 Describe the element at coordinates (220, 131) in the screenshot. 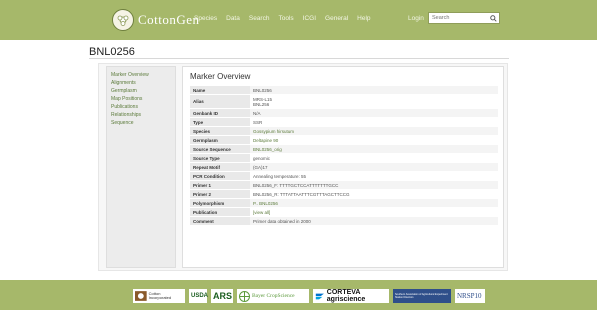

I see `row-key: Species` at that location.